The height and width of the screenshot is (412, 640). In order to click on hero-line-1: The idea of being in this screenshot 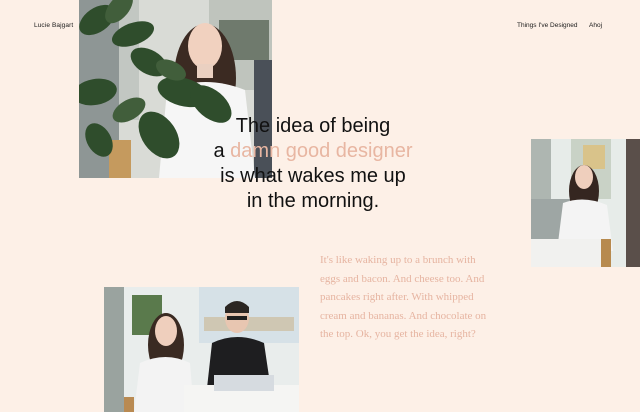, I will do `click(313, 126)`.